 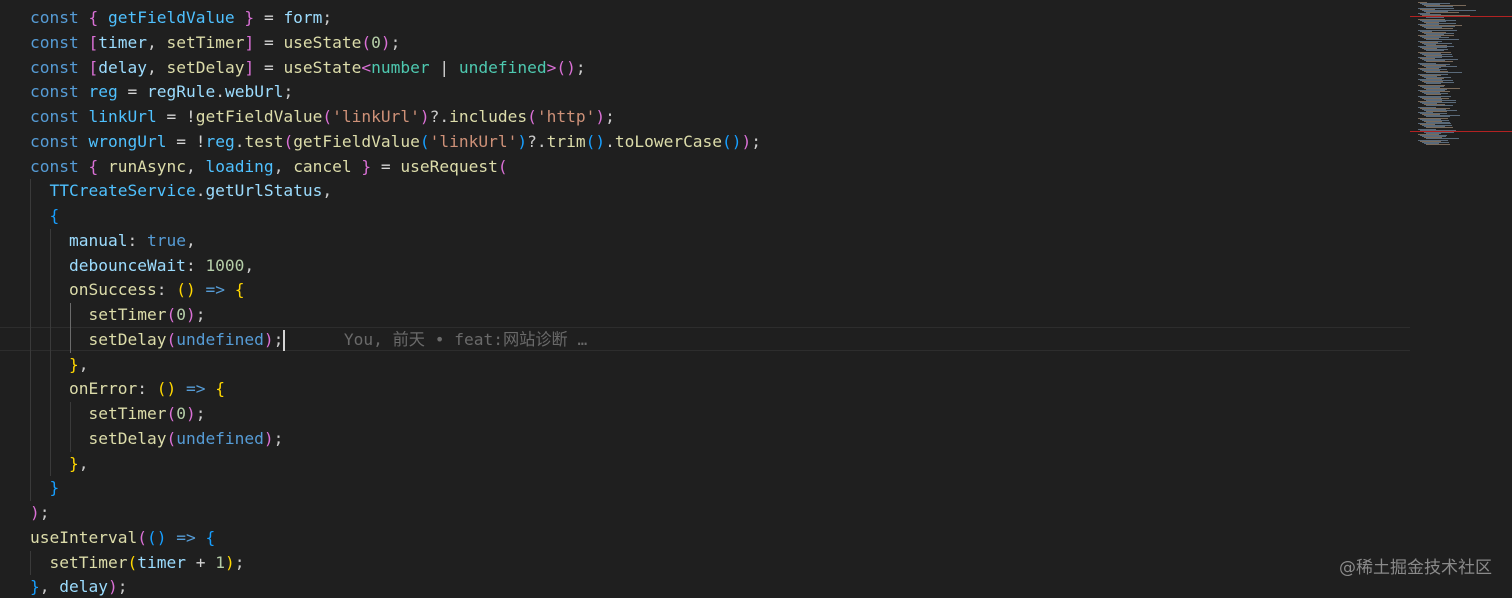 What do you see at coordinates (264, 141) in the screenshot?
I see `code-token: test` at bounding box center [264, 141].